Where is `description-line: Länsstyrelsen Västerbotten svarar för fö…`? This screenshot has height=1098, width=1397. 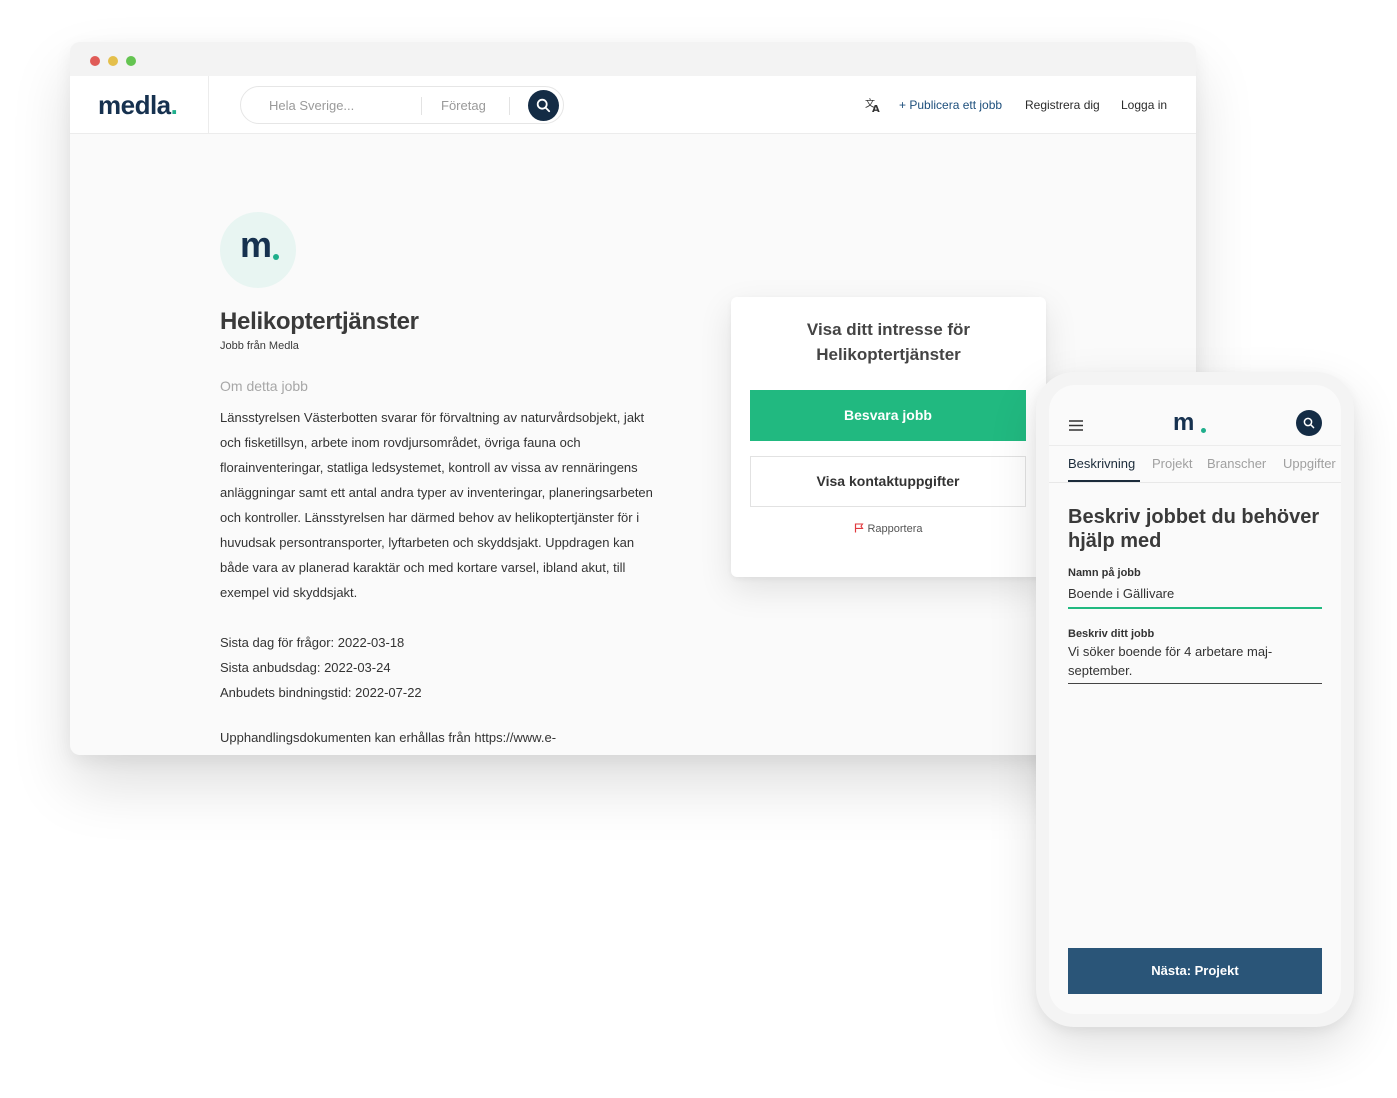 description-line: Länsstyrelsen Västerbotten svarar för fö… is located at coordinates (432, 417).